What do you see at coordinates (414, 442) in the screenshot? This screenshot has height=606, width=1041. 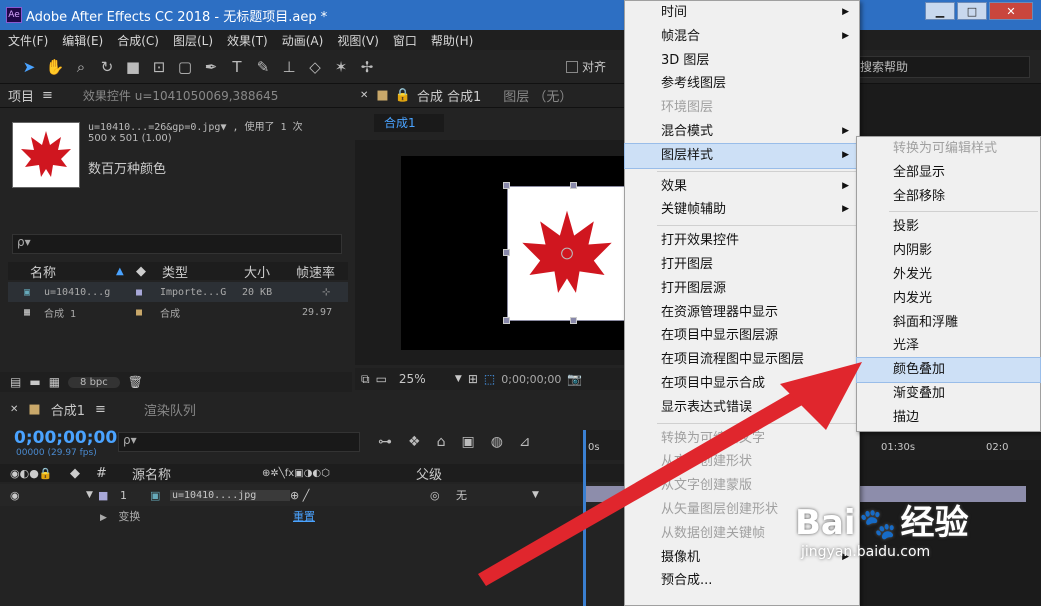 I see `draft-3d-icon: ❖` at bounding box center [414, 442].